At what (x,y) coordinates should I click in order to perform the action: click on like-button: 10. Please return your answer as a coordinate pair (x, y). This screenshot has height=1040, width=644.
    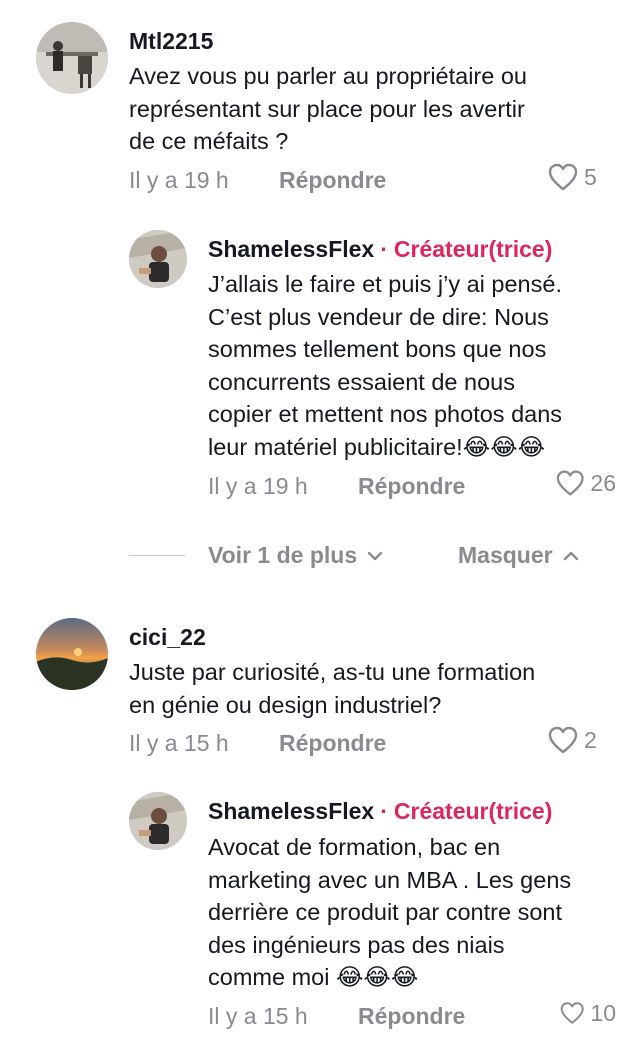
    Looking at the image, I should click on (588, 1013).